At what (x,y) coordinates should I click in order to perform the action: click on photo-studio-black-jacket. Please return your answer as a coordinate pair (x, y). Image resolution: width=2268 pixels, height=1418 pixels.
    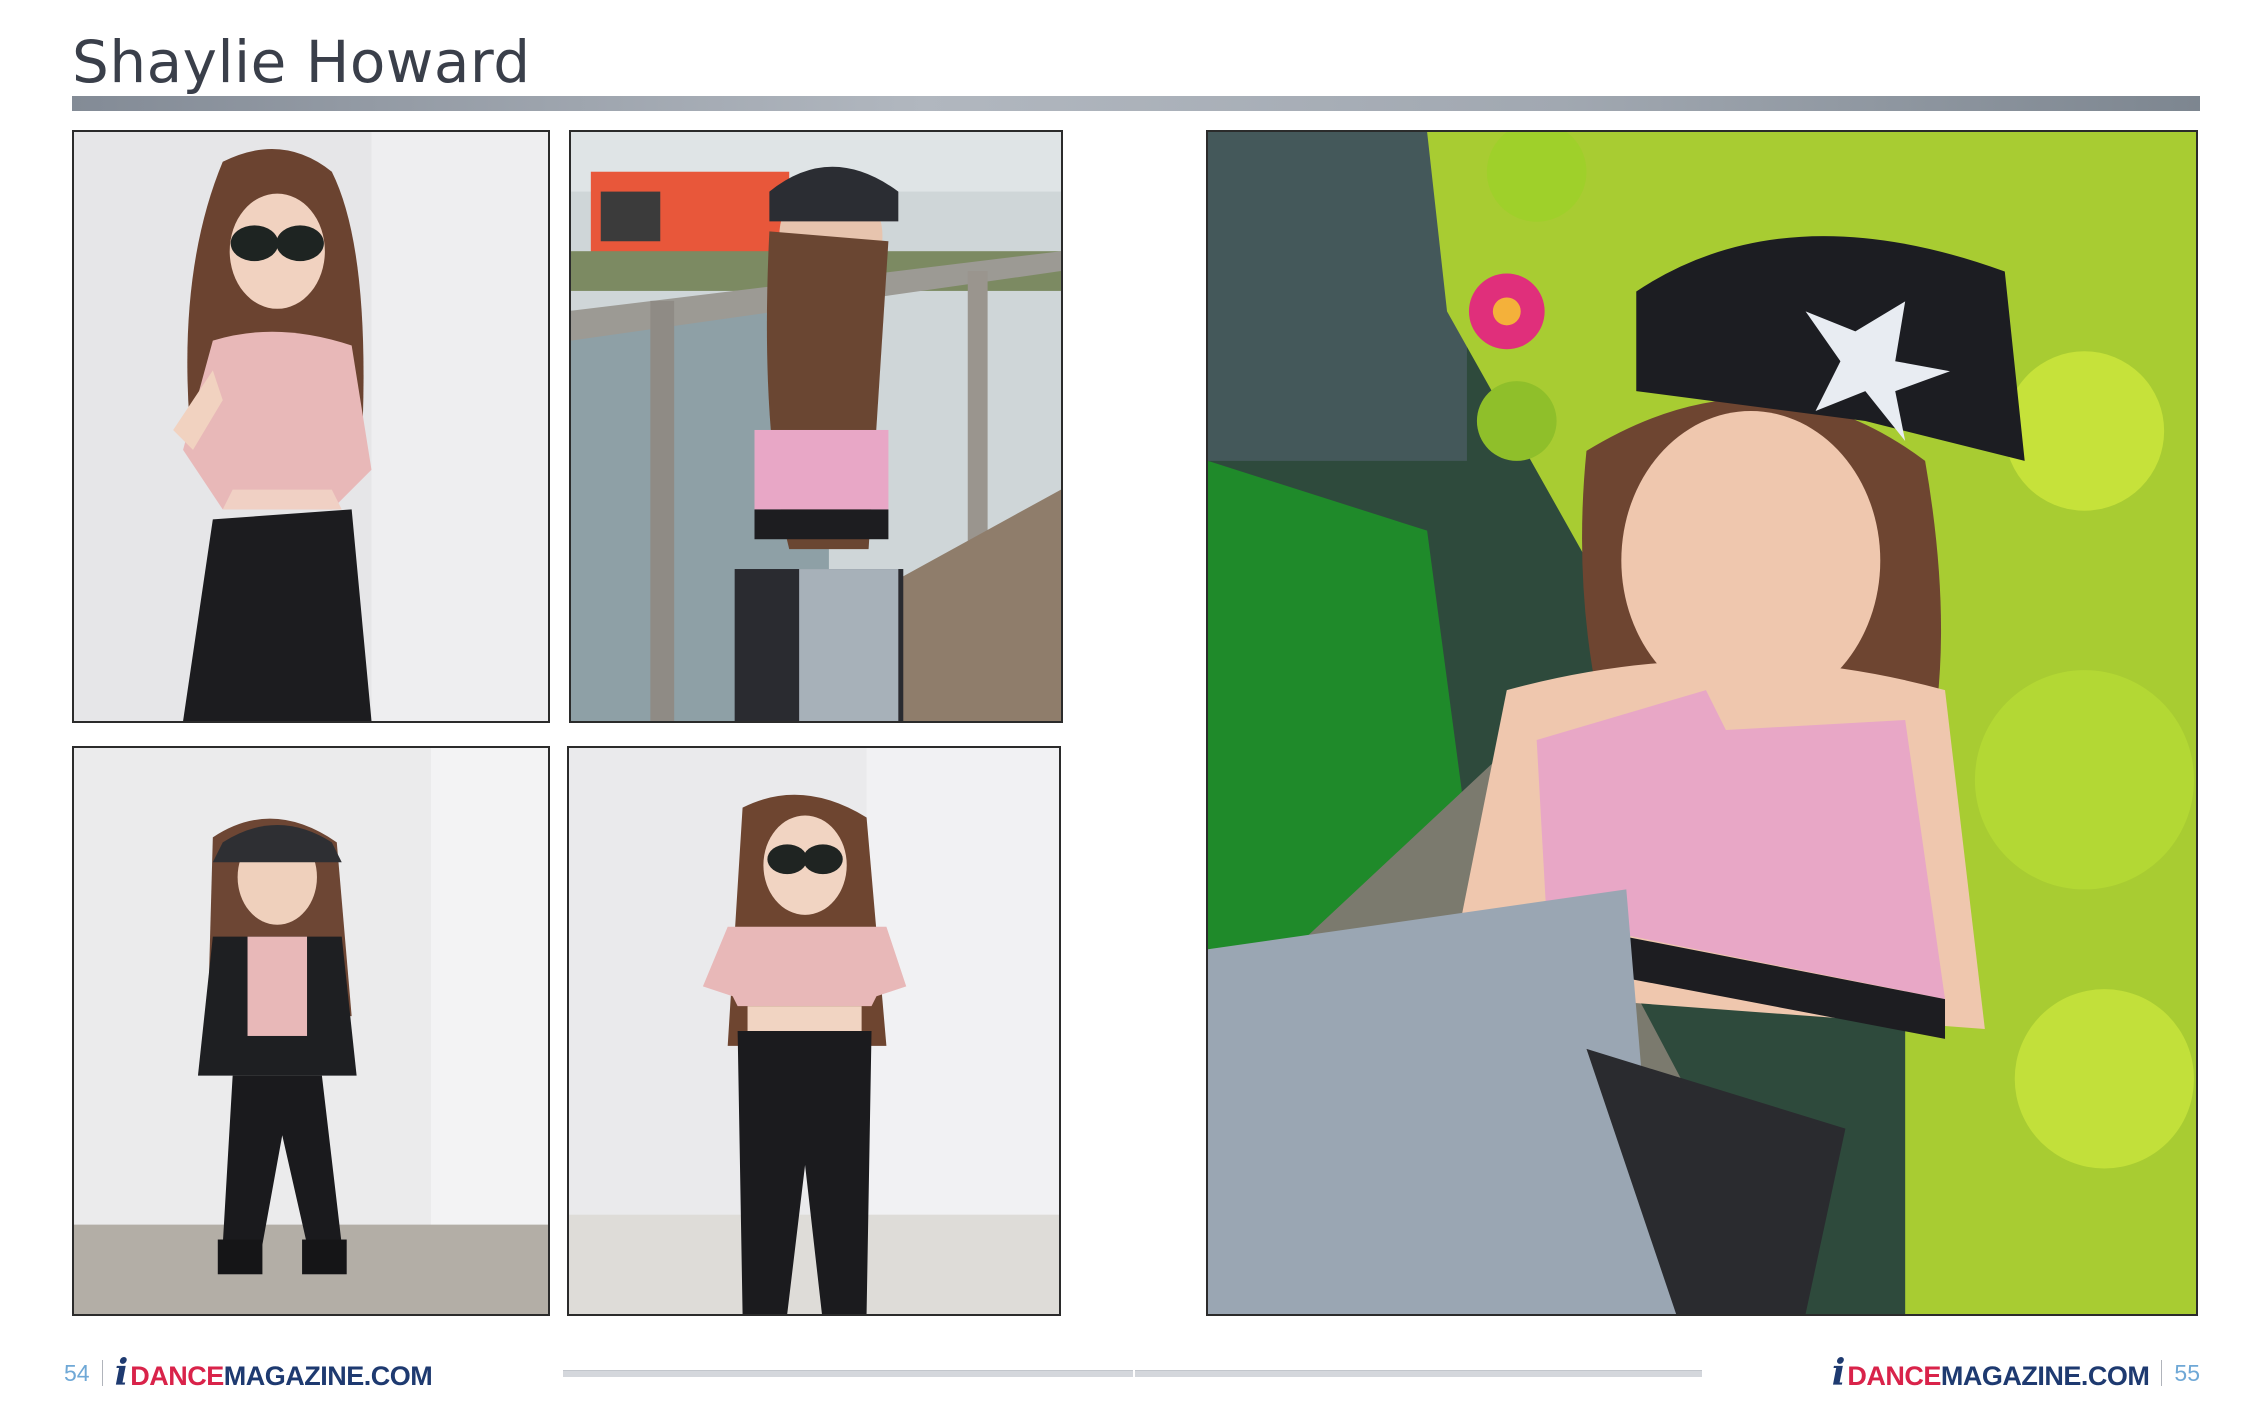
    Looking at the image, I should click on (311, 1031).